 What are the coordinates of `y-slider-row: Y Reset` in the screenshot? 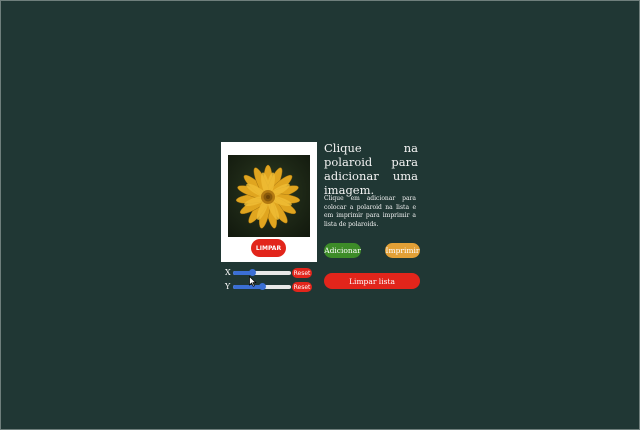 It's located at (271, 287).